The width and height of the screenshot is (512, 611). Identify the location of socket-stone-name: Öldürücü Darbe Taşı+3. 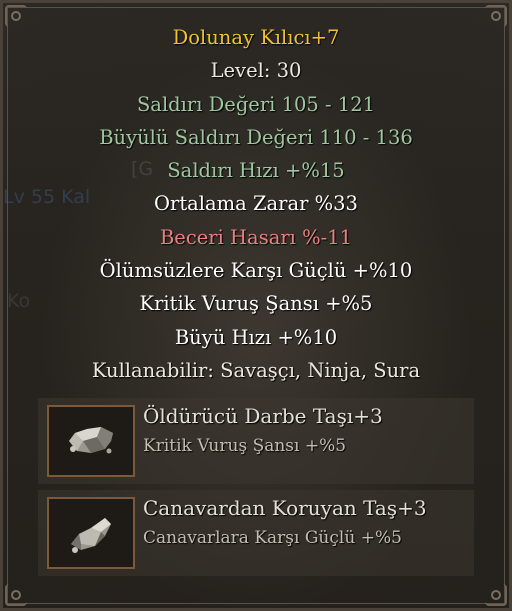
(263, 416).